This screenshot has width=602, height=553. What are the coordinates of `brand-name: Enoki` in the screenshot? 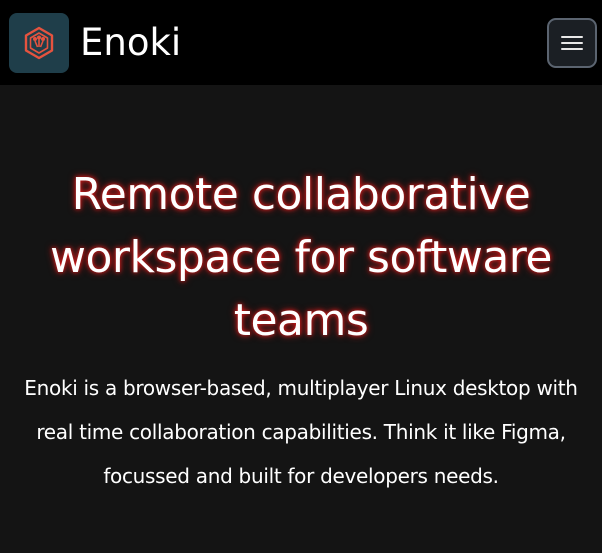 It's located at (131, 42).